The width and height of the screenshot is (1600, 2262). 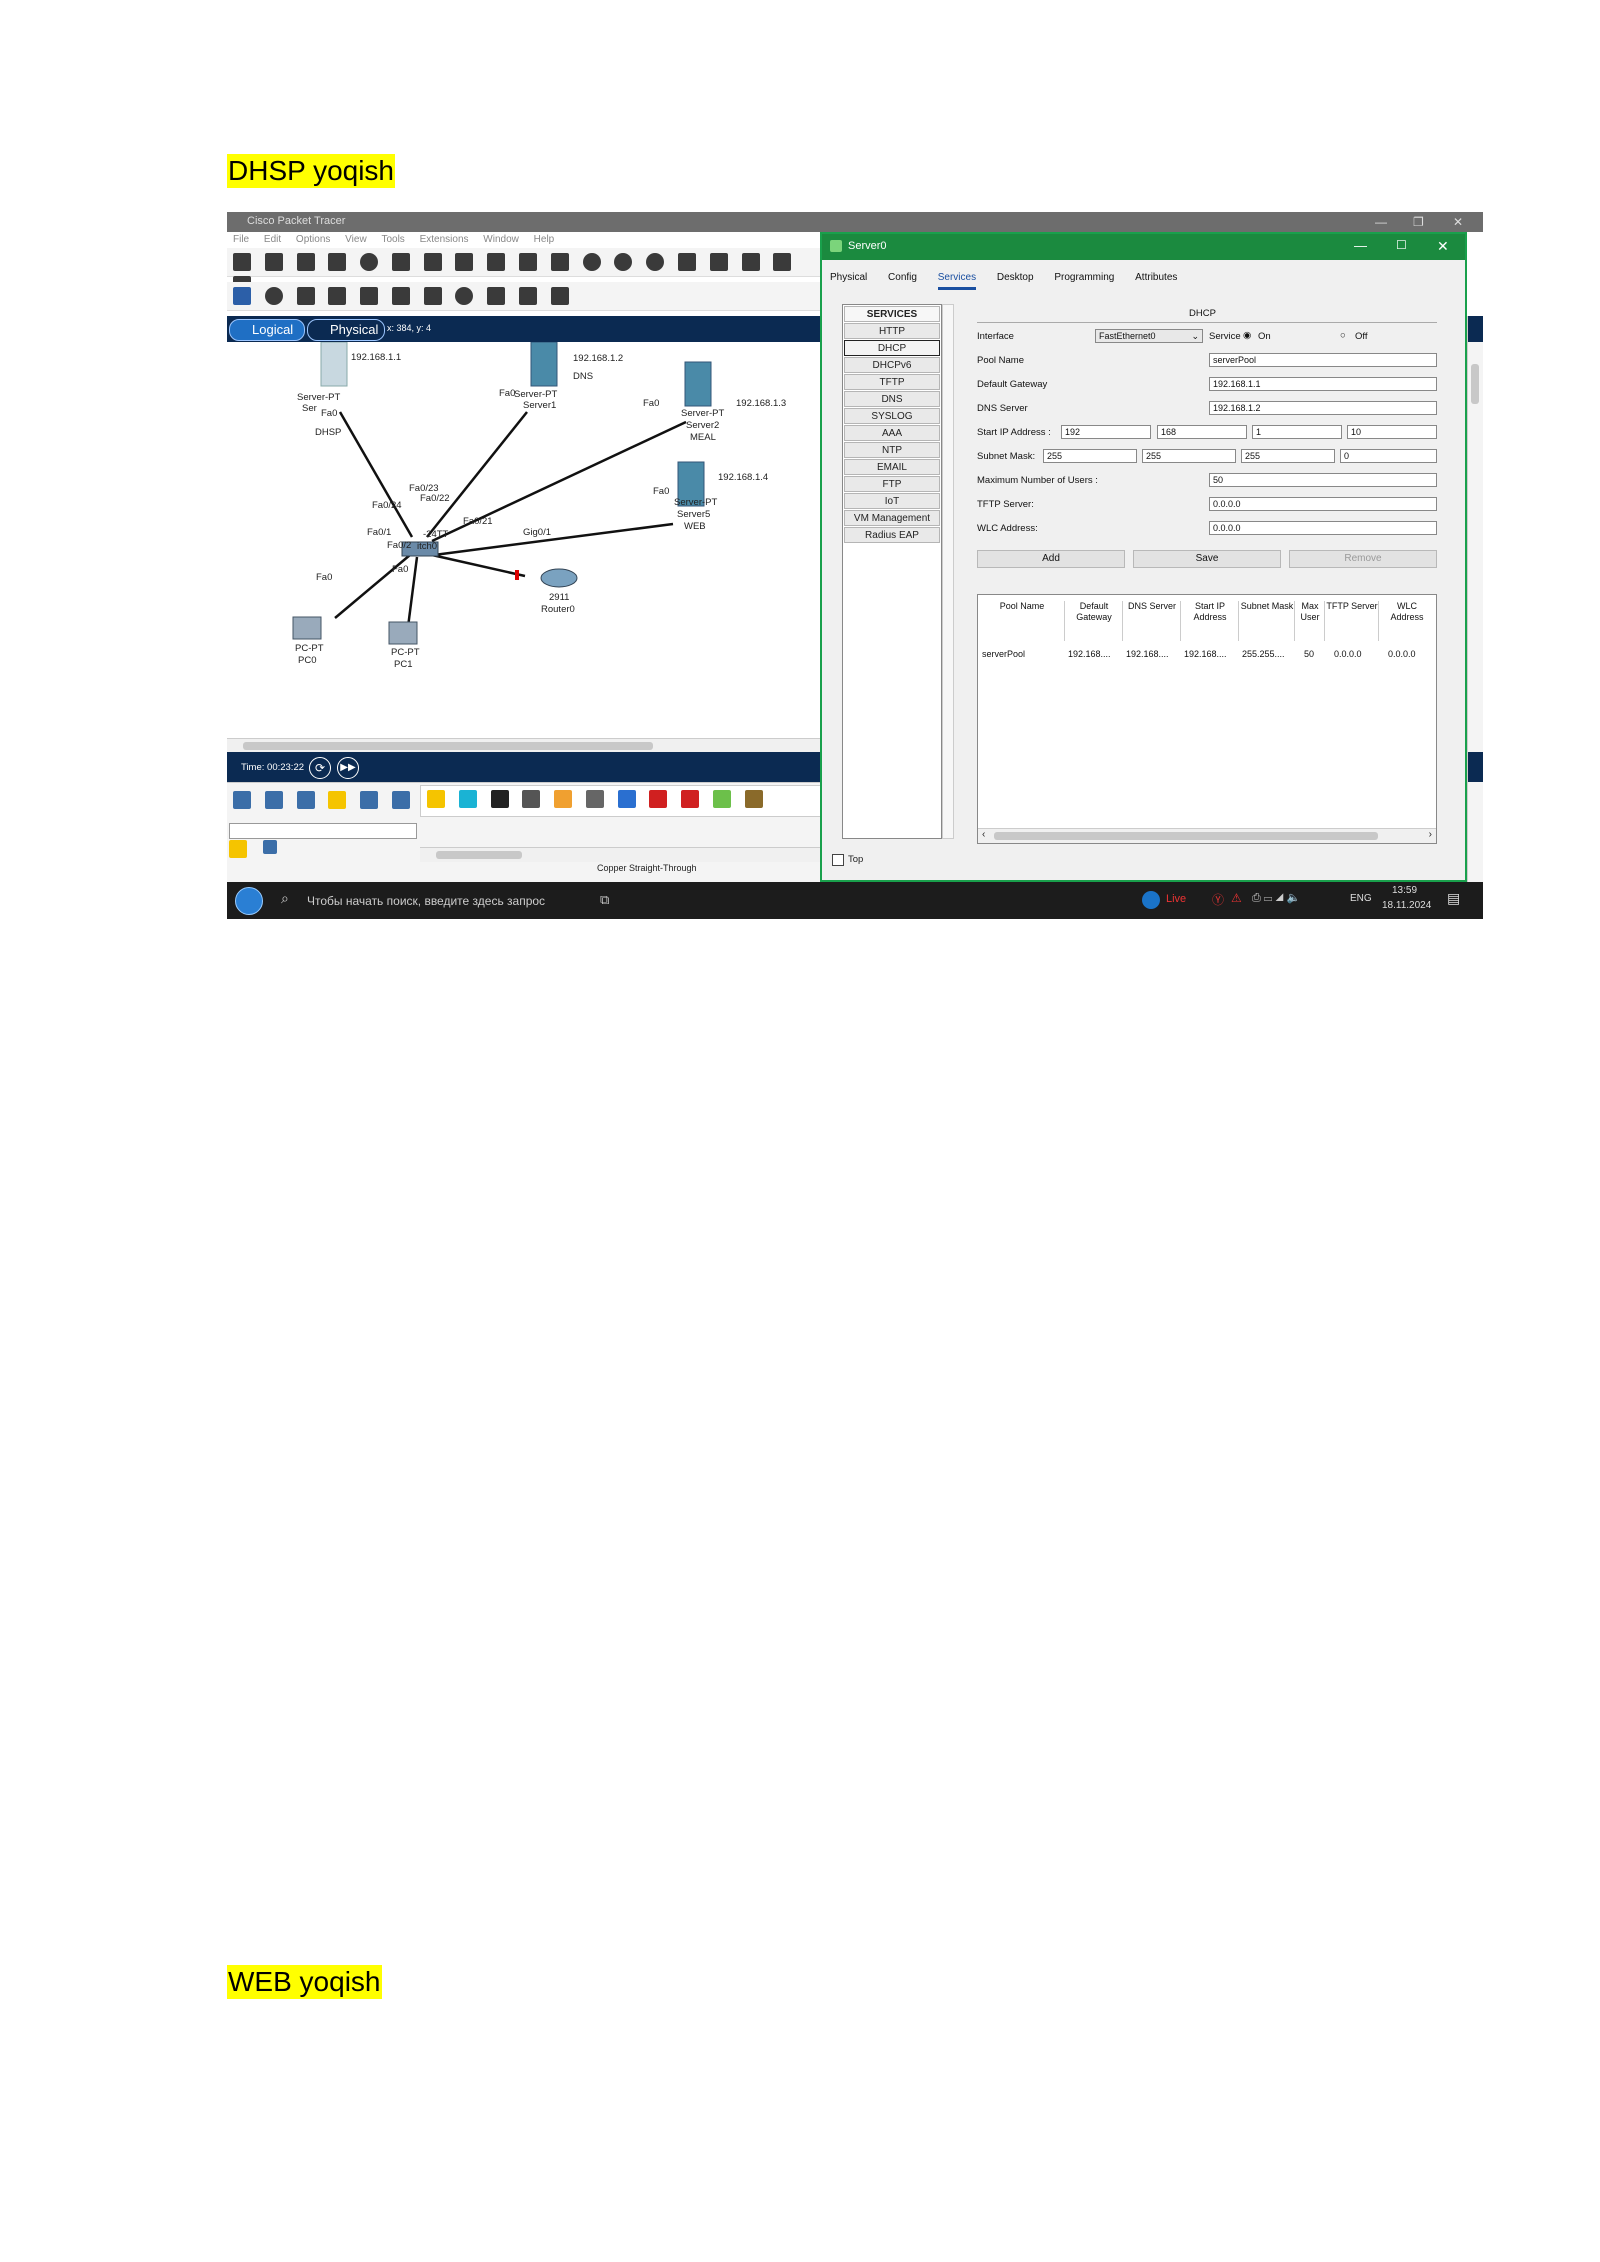 I want to click on tab-physical: Physical, so click(x=848, y=279).